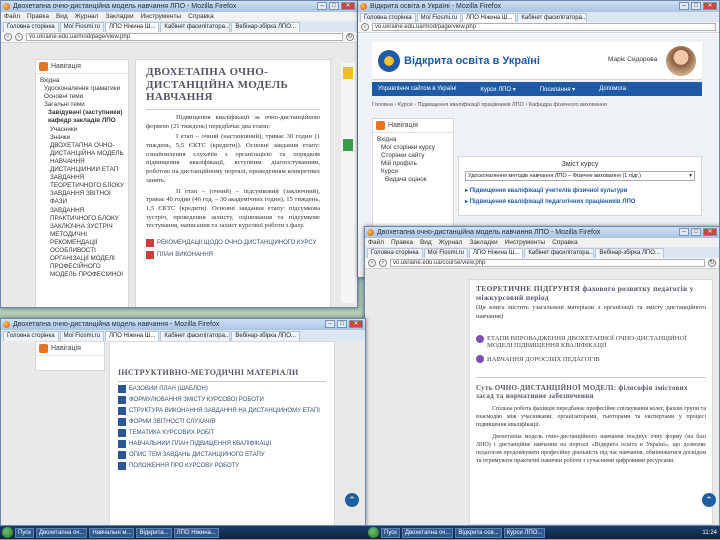 The image size is (720, 540). I want to click on nav-item: Основні теми, so click(82, 97).